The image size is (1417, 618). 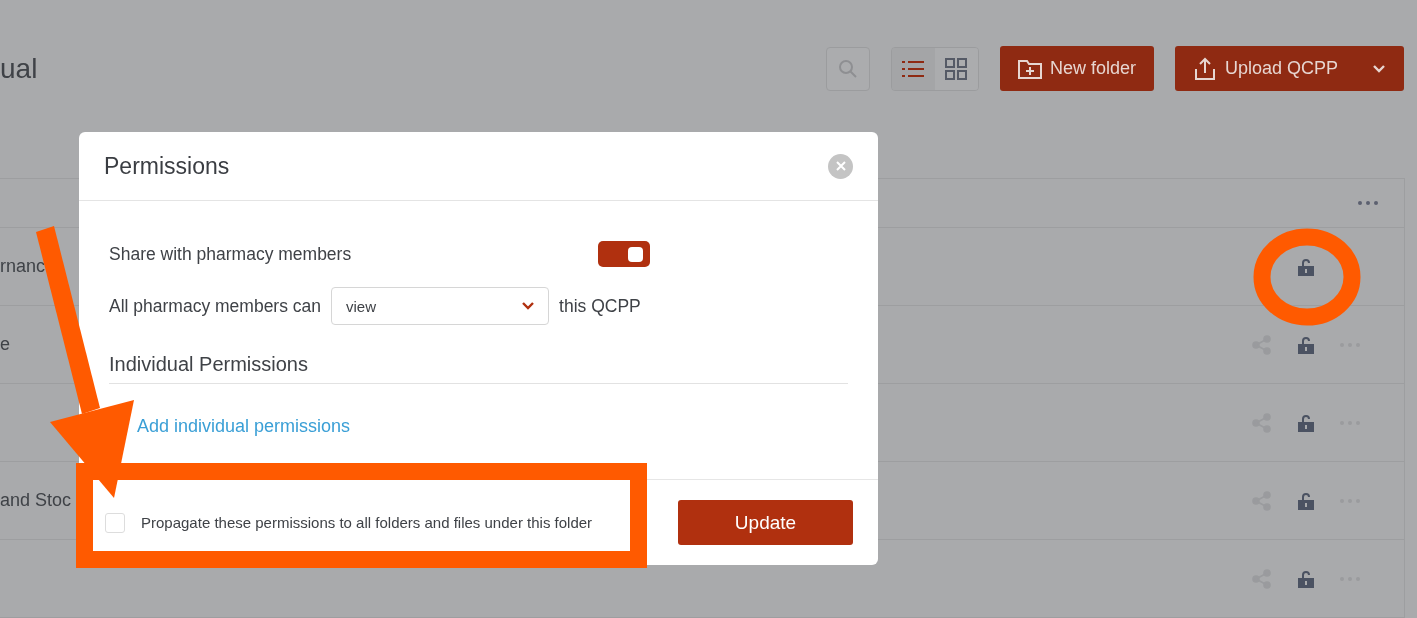 What do you see at coordinates (115, 522) in the screenshot?
I see `propagate-checkbox` at bounding box center [115, 522].